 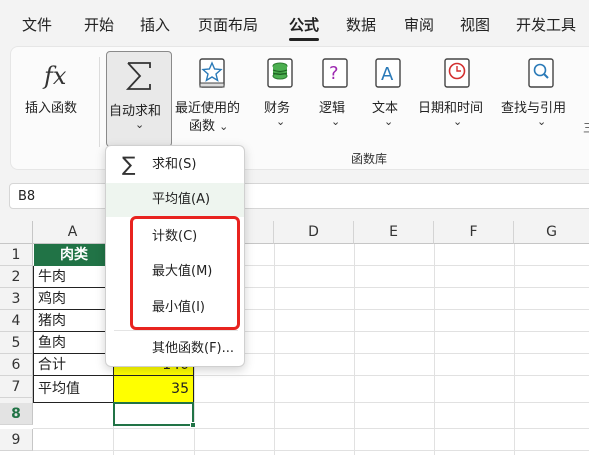 I want to click on cell-a6: 合计, so click(x=73, y=365).